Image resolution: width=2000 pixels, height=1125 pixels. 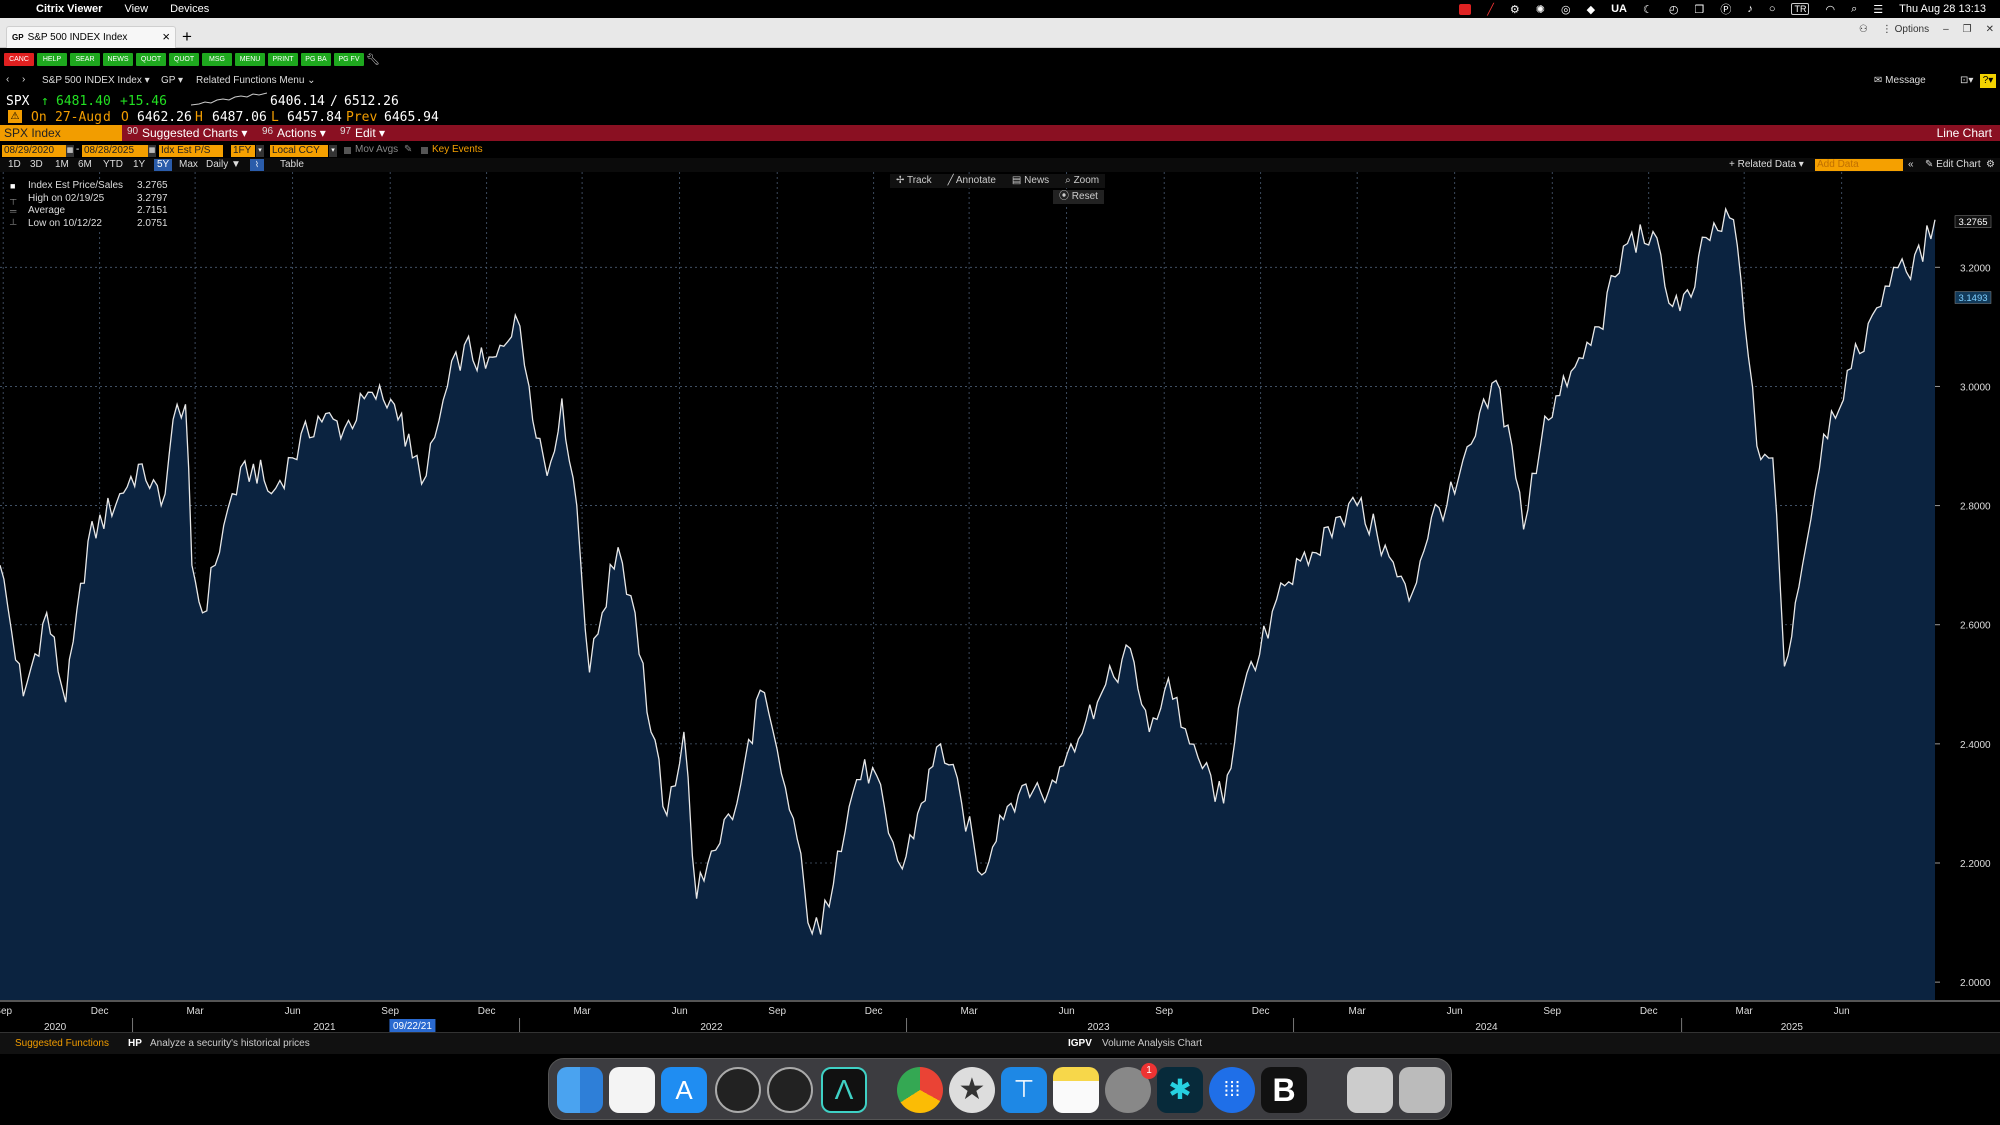 What do you see at coordinates (19, 59) in the screenshot?
I see `fn-button-0: CANC` at bounding box center [19, 59].